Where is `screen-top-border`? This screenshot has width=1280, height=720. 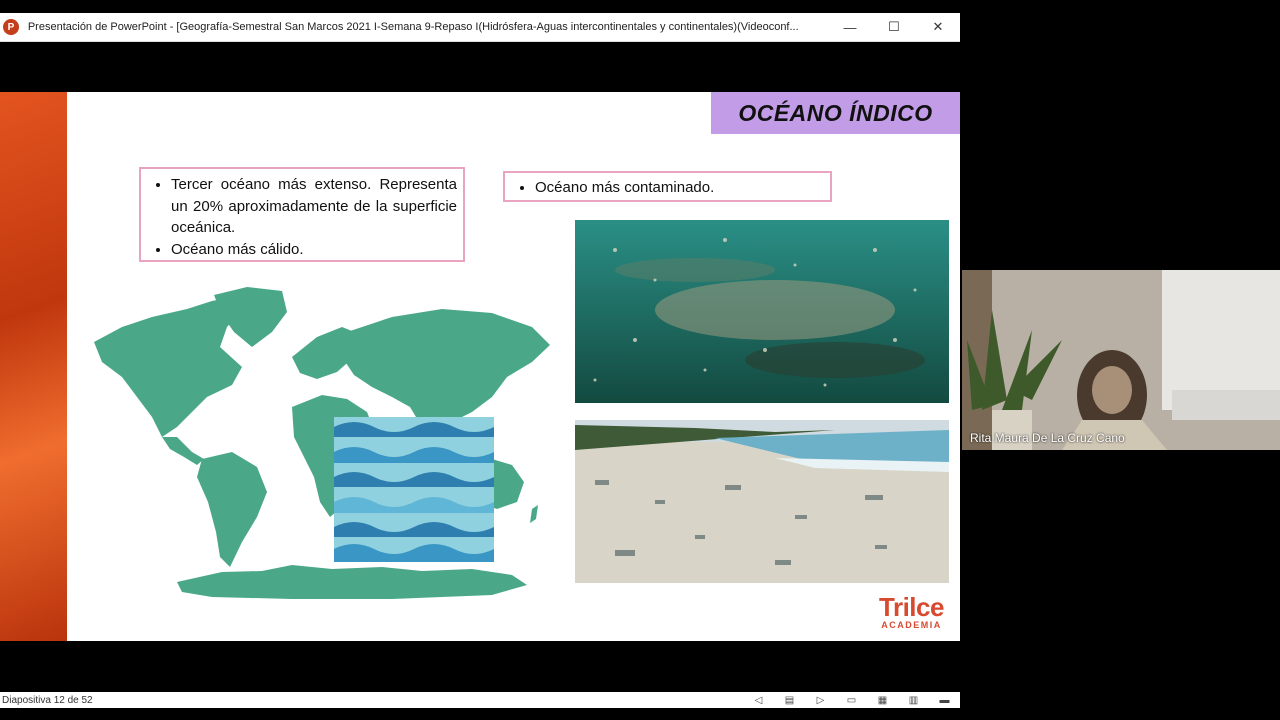 screen-top-border is located at coordinates (640, 6).